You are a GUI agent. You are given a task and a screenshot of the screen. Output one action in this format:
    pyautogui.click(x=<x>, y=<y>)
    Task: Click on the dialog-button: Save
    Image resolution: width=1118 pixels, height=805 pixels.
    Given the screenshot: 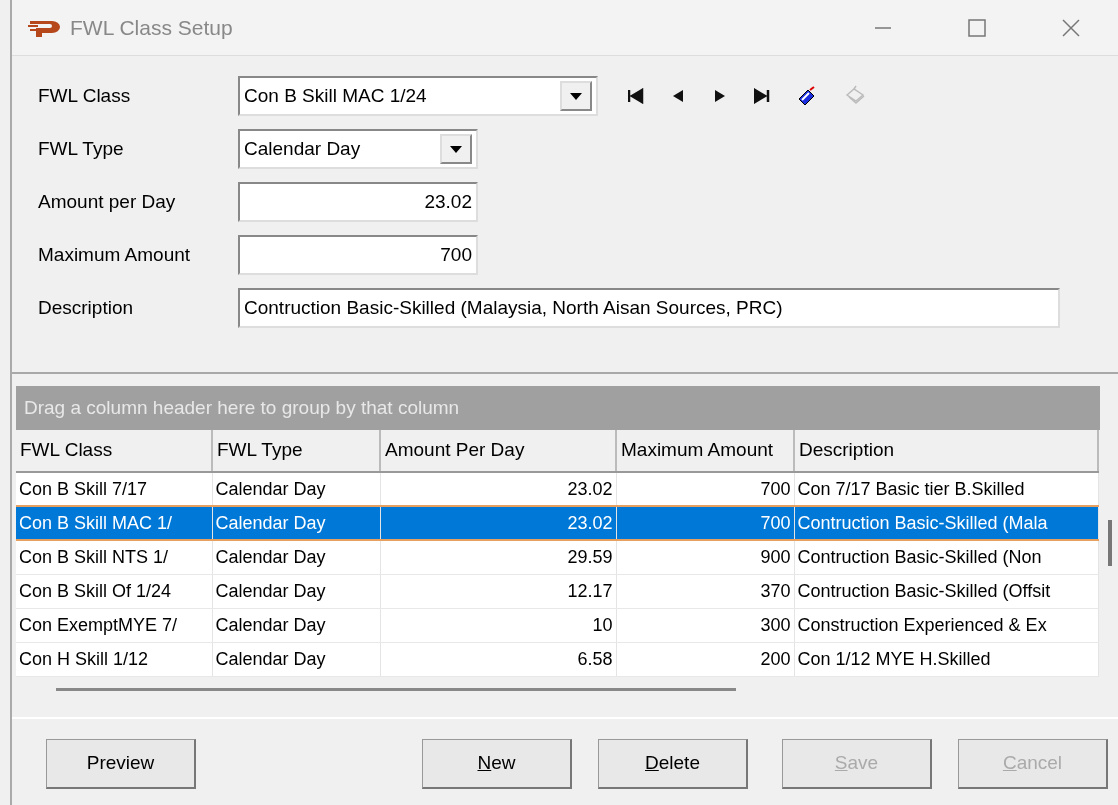 What is the action you would take?
    pyautogui.click(x=857, y=763)
    